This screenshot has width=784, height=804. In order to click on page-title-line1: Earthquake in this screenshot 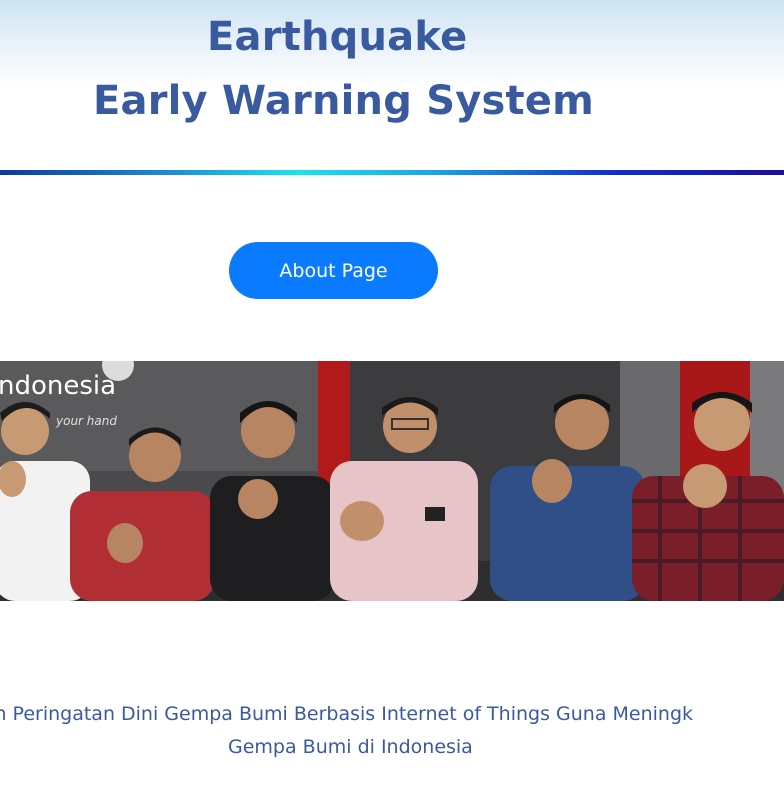, I will do `click(337, 37)`.